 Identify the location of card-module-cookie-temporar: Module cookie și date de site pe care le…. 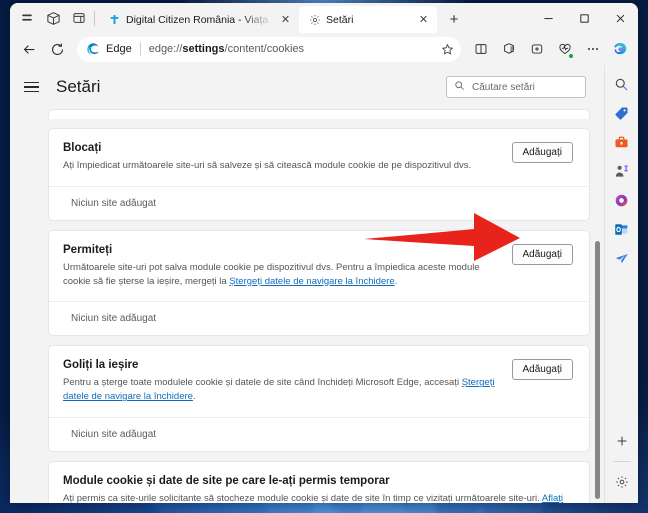
(319, 481).